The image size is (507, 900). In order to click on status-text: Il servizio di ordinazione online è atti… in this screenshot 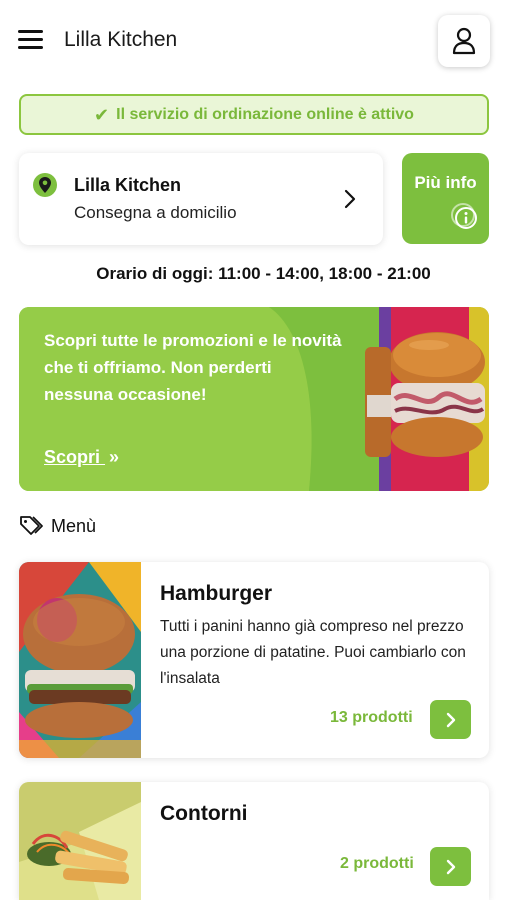, I will do `click(265, 114)`.